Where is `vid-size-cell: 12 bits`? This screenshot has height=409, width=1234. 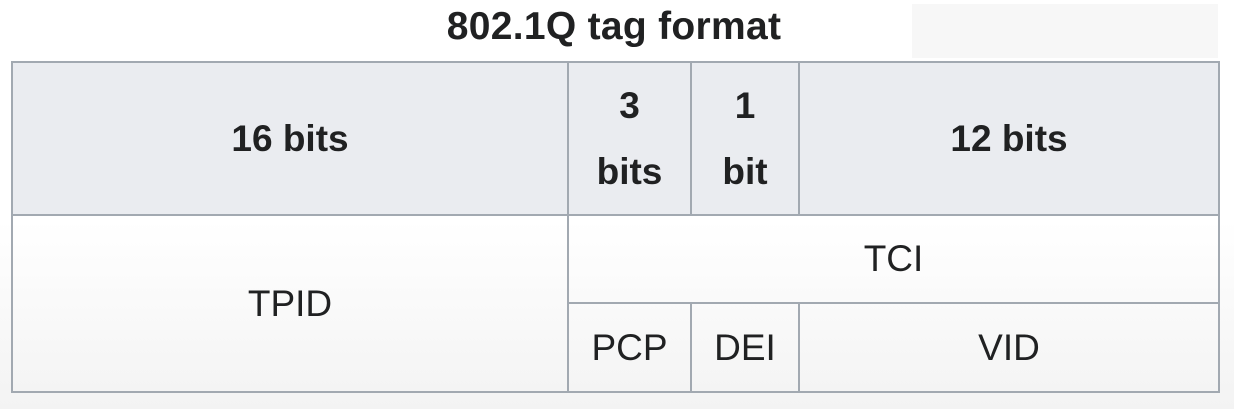
vid-size-cell: 12 bits is located at coordinates (1009, 138).